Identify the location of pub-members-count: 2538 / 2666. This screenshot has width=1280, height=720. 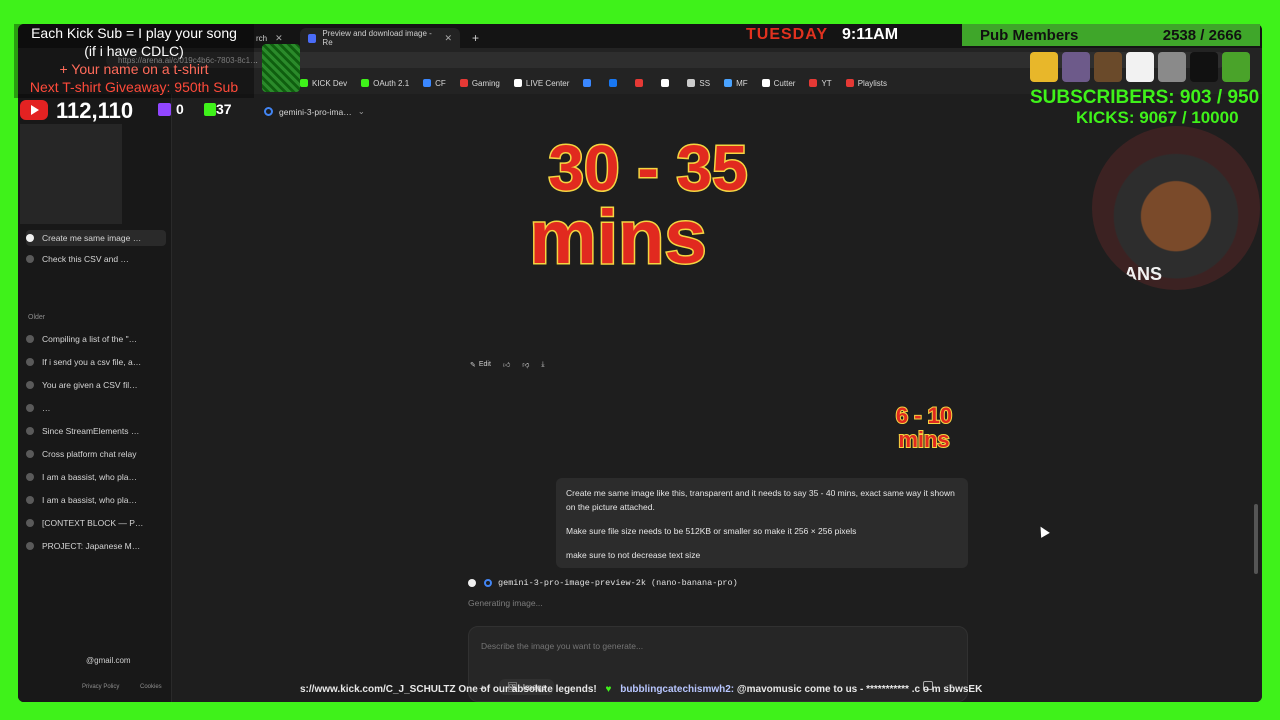
(1202, 35).